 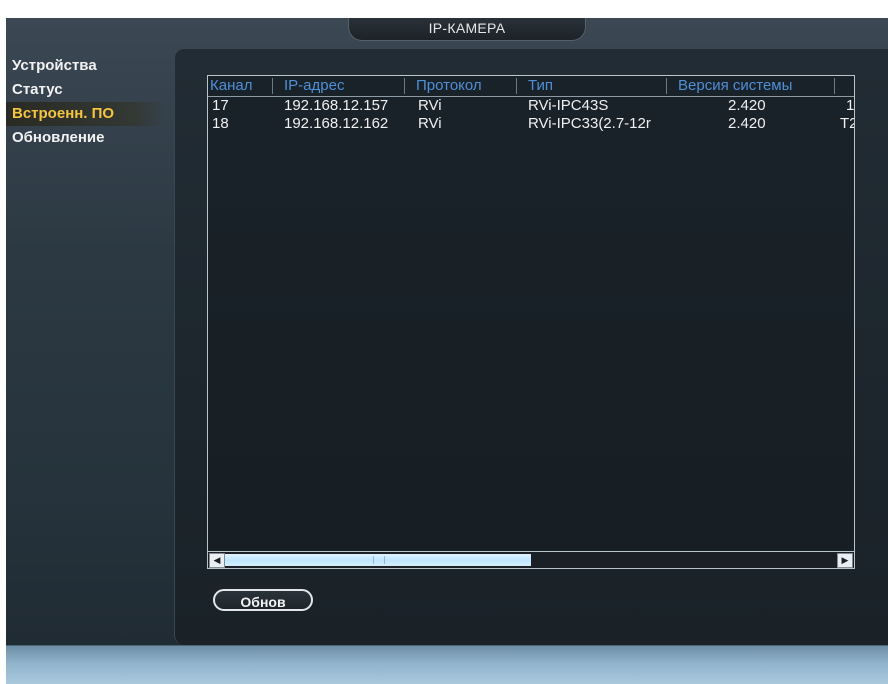 I want to click on cell-ip: 192.168.12.157, so click(x=336, y=105).